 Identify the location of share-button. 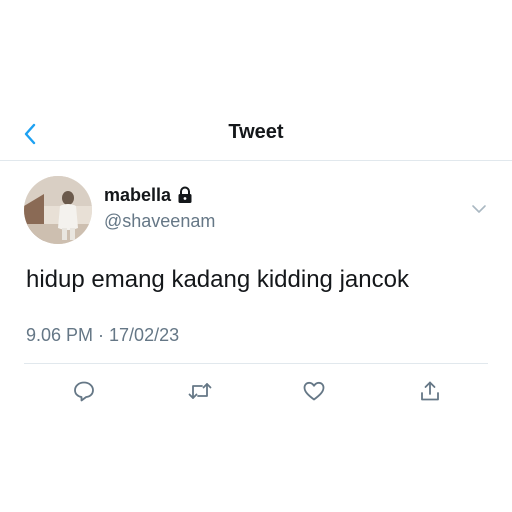
(430, 391).